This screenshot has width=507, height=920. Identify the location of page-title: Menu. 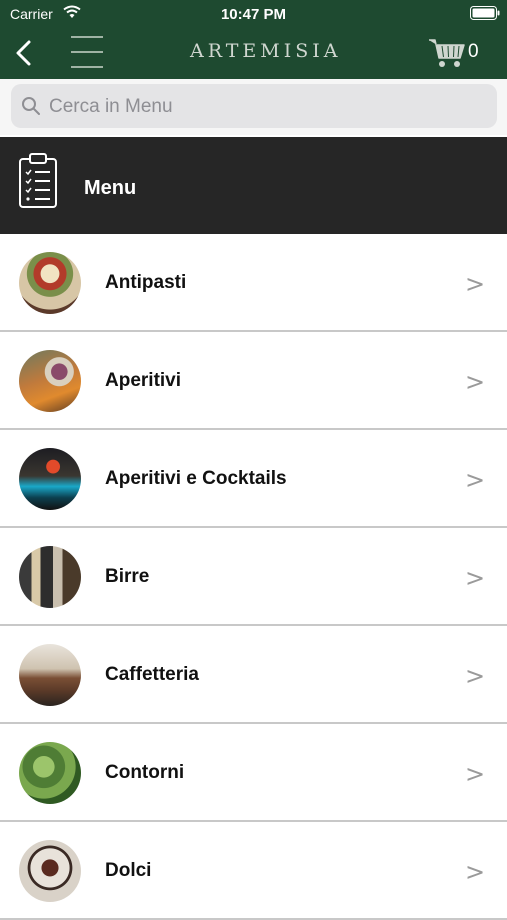
(110, 188).